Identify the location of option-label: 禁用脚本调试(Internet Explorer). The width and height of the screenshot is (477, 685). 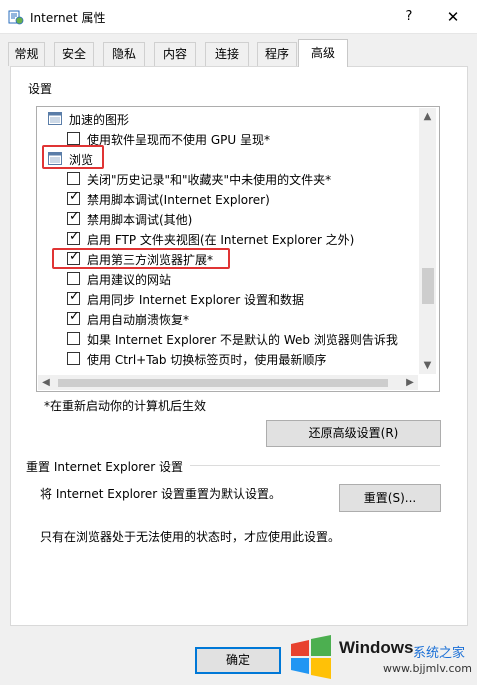
(178, 200).